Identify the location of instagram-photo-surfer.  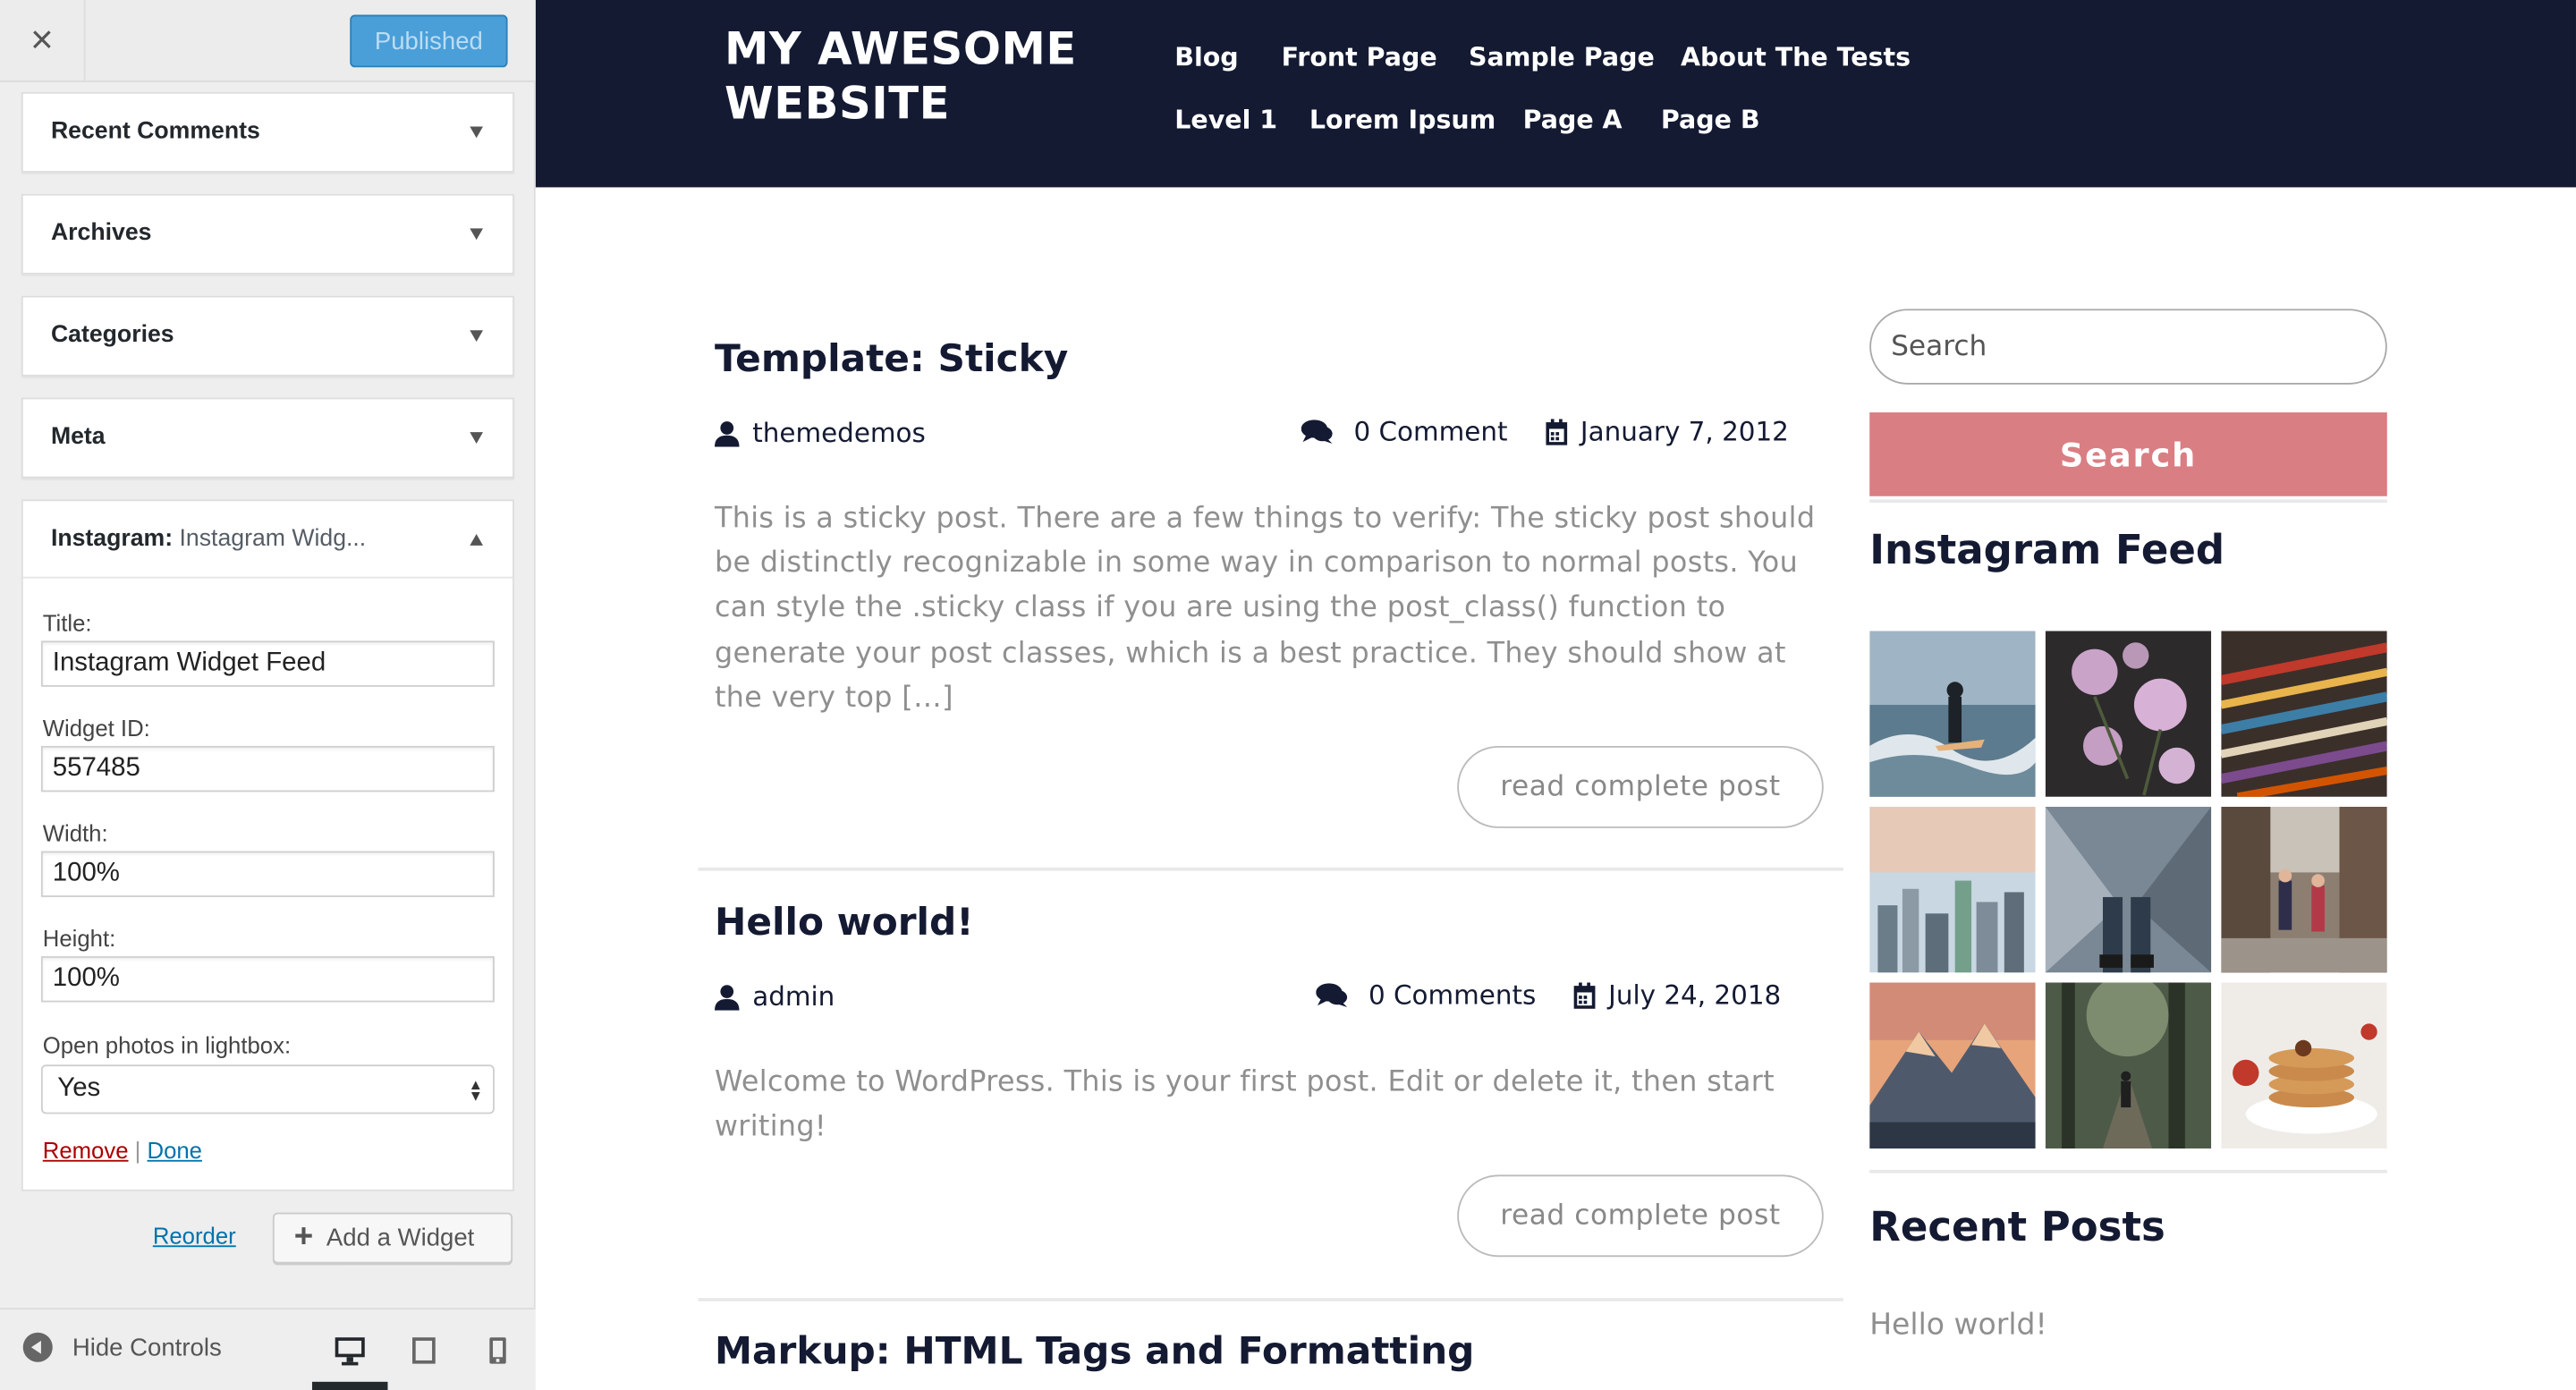
(1952, 714).